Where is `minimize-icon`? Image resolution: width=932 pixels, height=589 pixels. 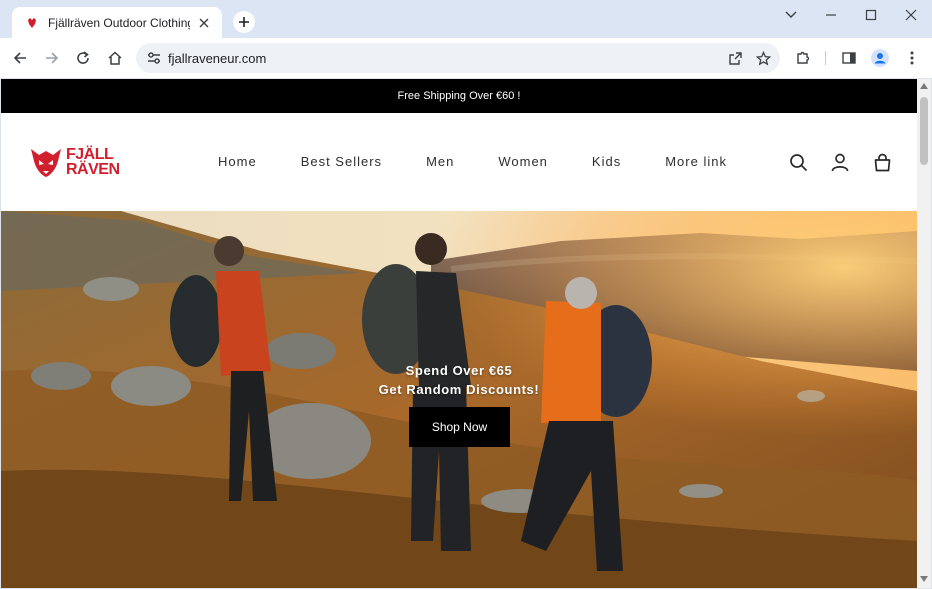 minimize-icon is located at coordinates (831, 15).